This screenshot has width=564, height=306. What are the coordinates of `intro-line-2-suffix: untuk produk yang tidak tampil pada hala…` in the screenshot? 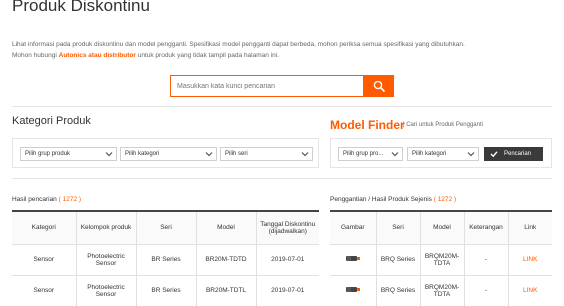 It's located at (207, 55).